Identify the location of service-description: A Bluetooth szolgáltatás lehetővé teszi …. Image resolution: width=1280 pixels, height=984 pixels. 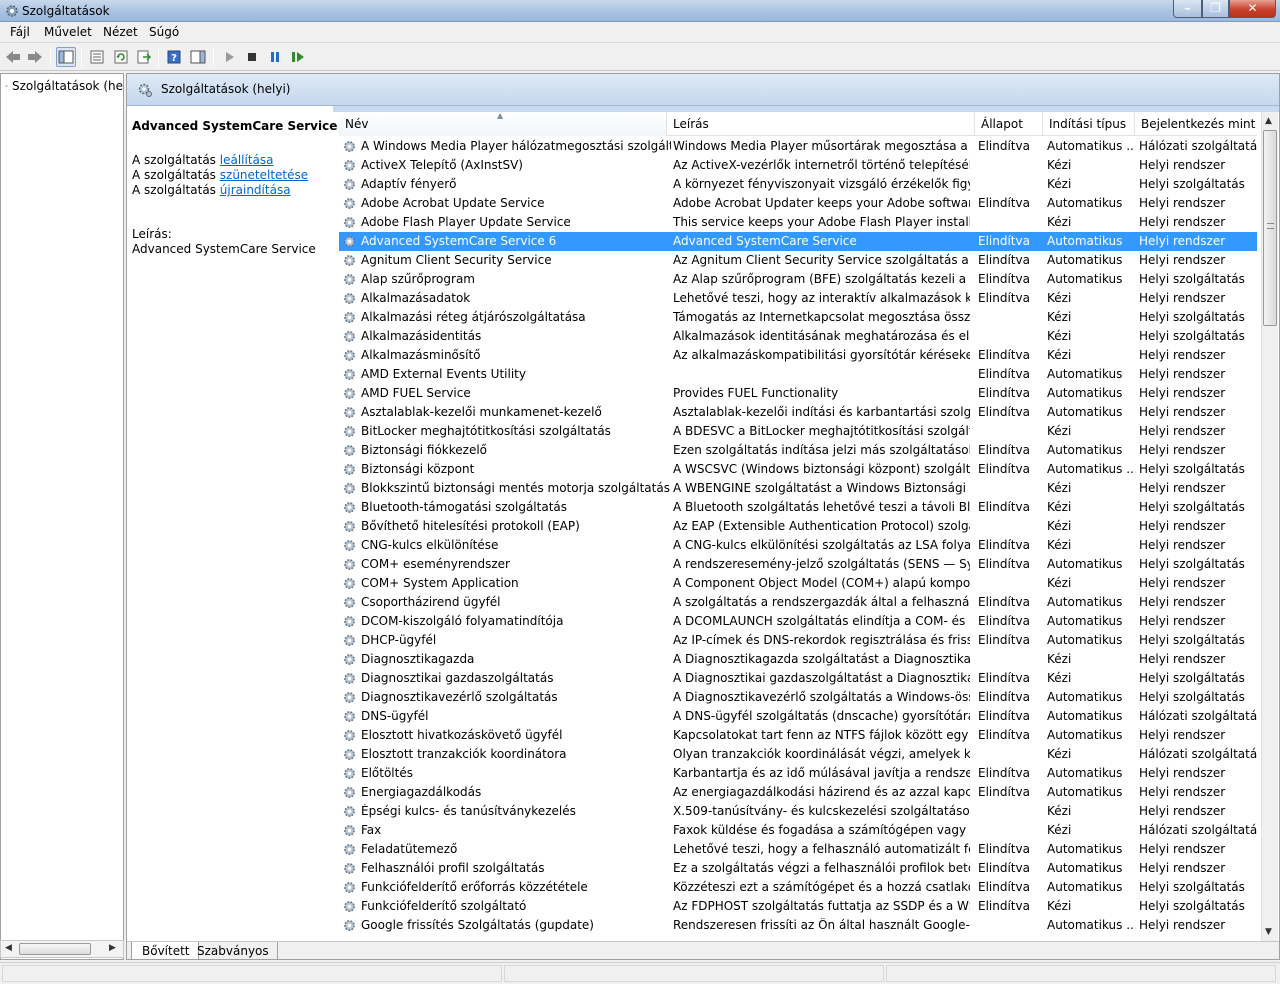
(821, 507).